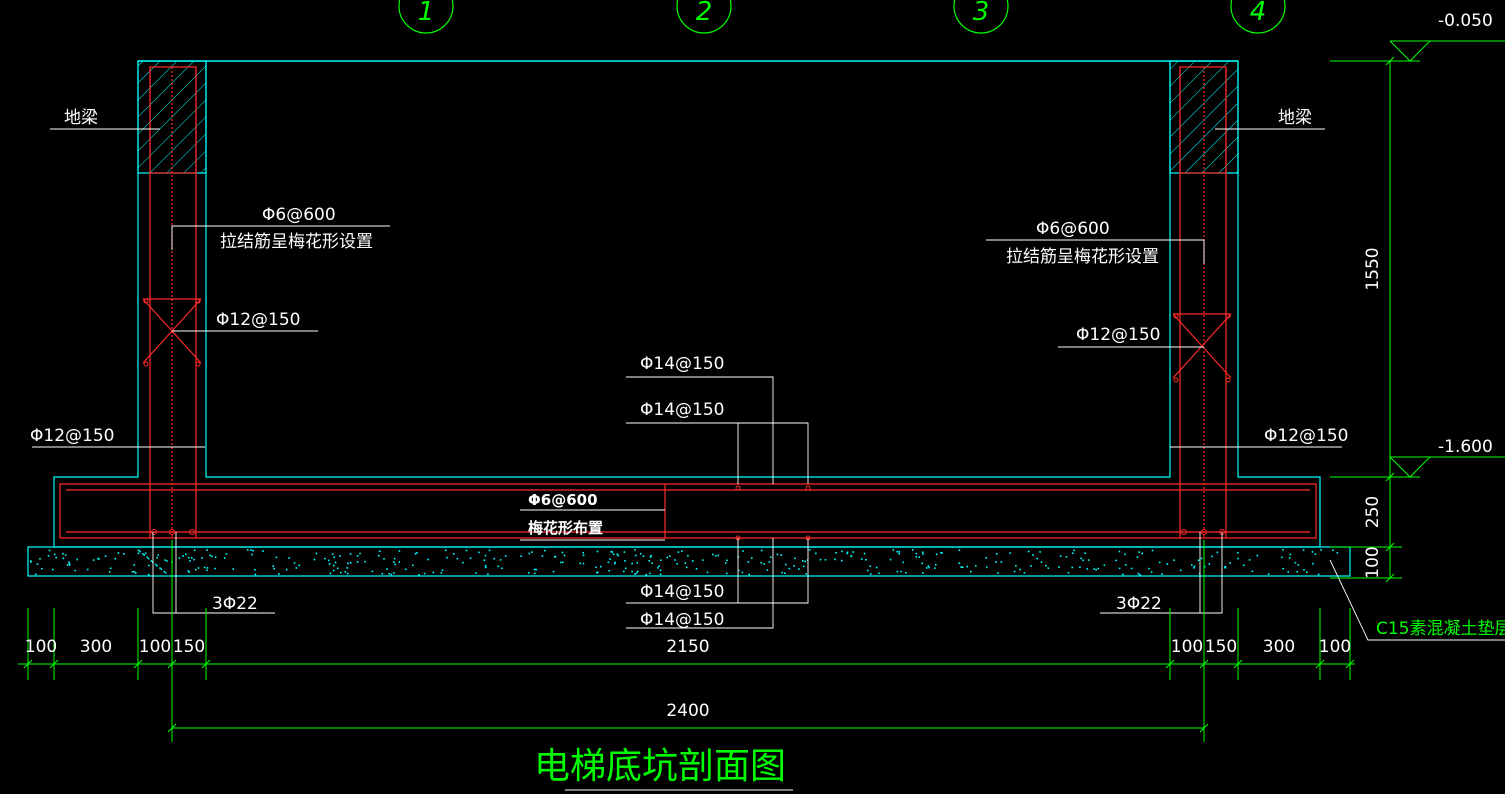  What do you see at coordinates (72, 436) in the screenshot?
I see `wall-rebar-left-outer: Φ12@150` at bounding box center [72, 436].